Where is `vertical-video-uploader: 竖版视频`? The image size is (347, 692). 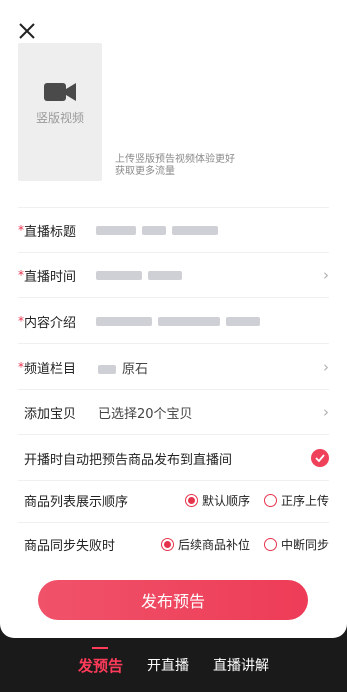
vertical-video-uploader: 竖版视频 is located at coordinates (60, 112).